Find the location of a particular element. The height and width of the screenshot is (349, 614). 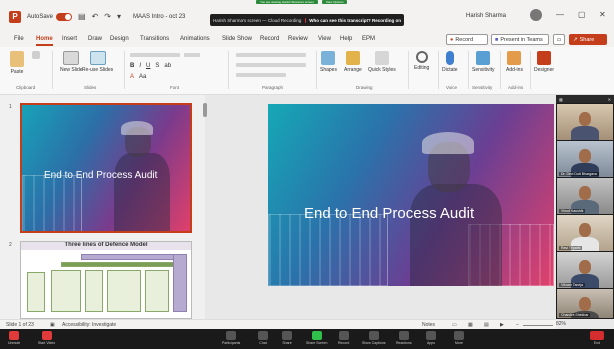

tab-epm: EPM is located at coordinates (368, 39).